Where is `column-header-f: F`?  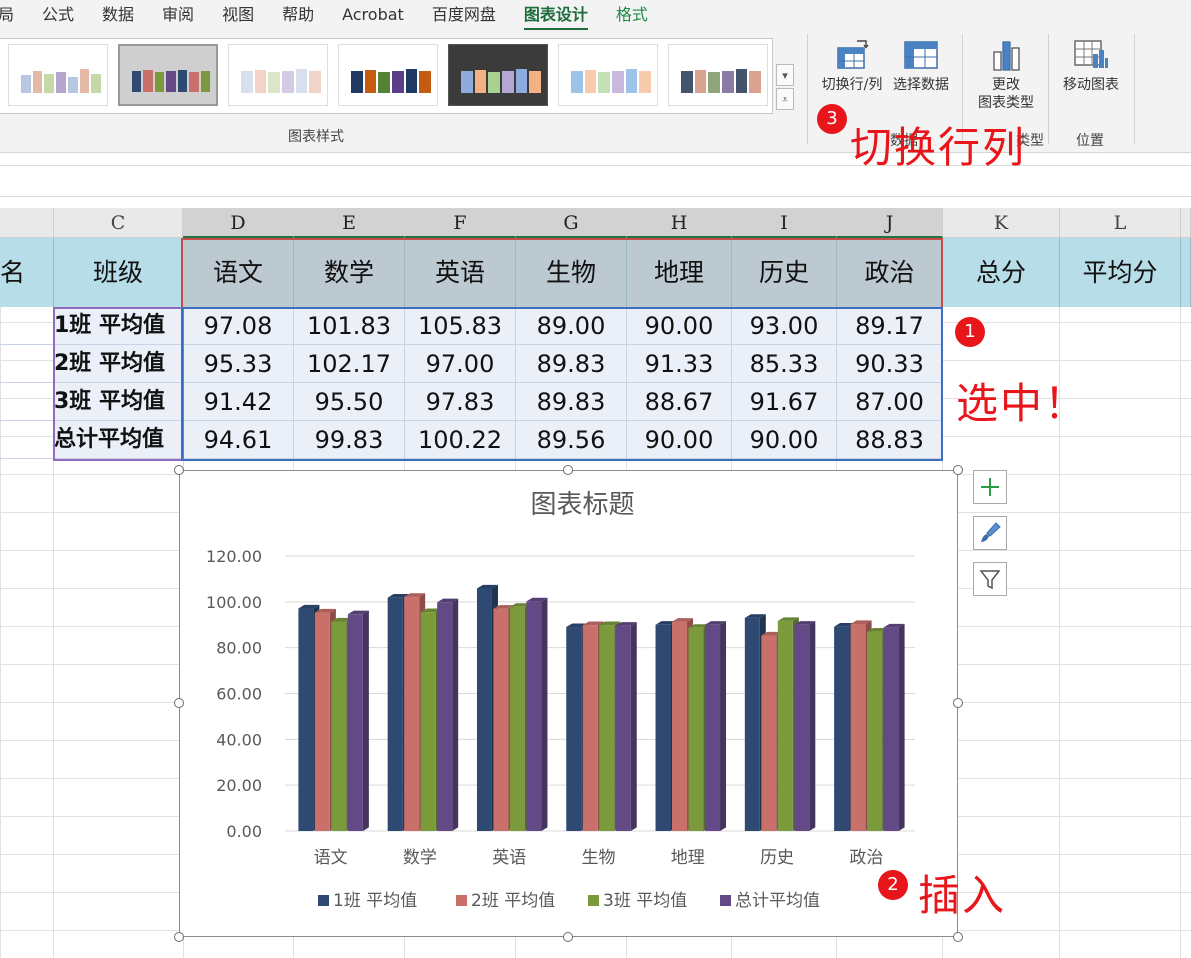 column-header-f: F is located at coordinates (460, 223).